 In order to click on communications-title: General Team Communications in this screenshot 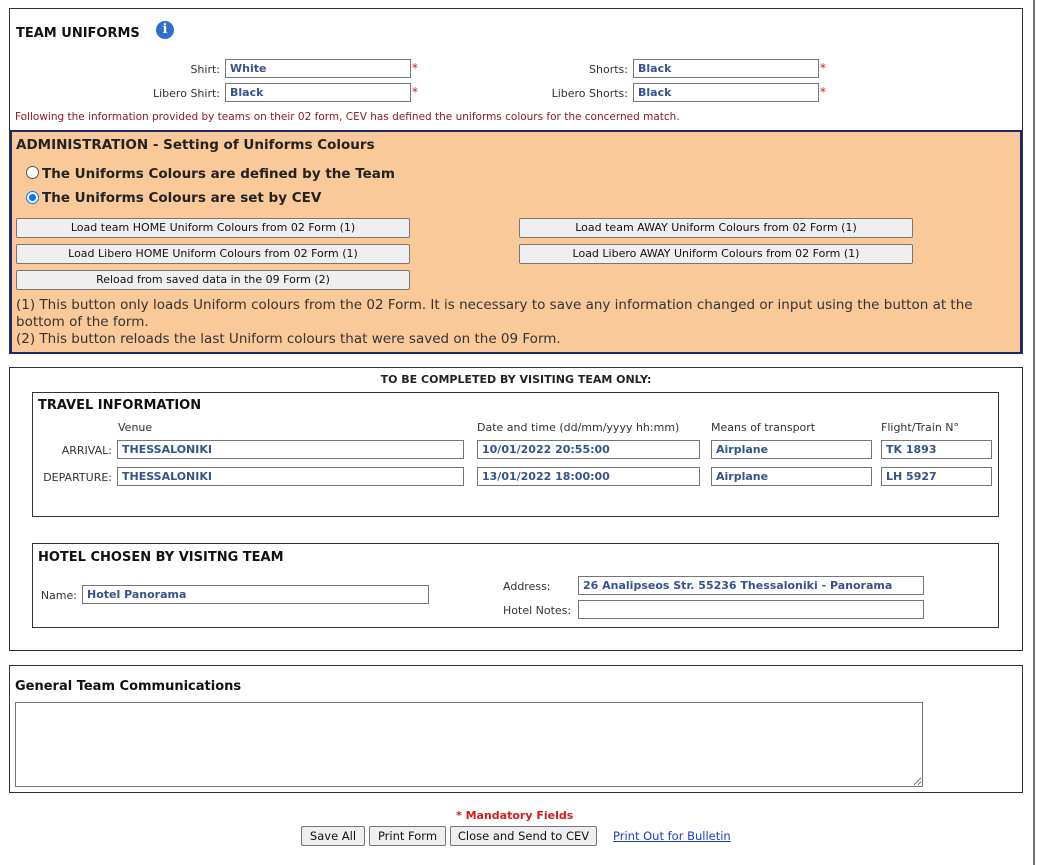, I will do `click(128, 686)`.